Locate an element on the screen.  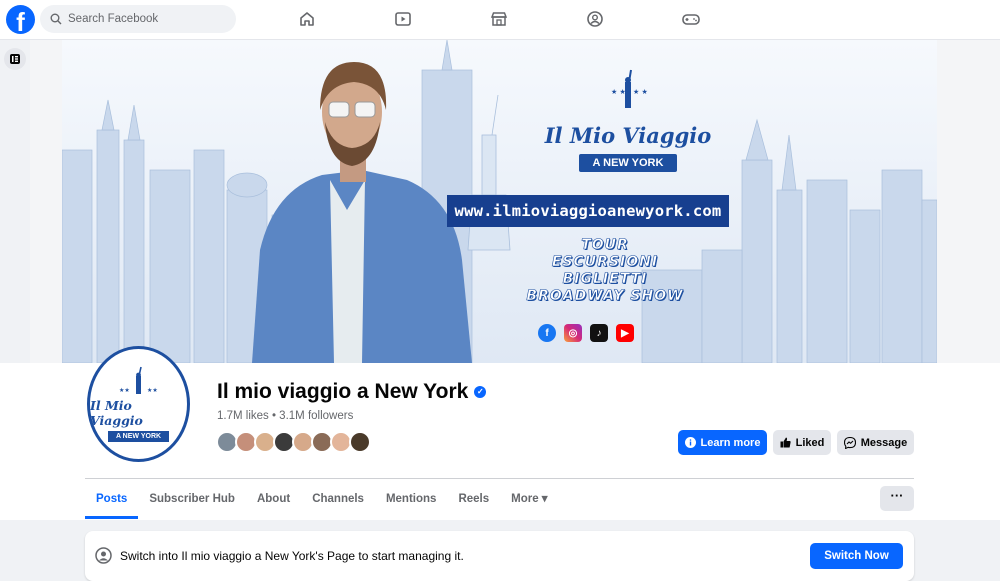
avatar-title: Il Mio Viaggio is located at coordinates (116, 413).